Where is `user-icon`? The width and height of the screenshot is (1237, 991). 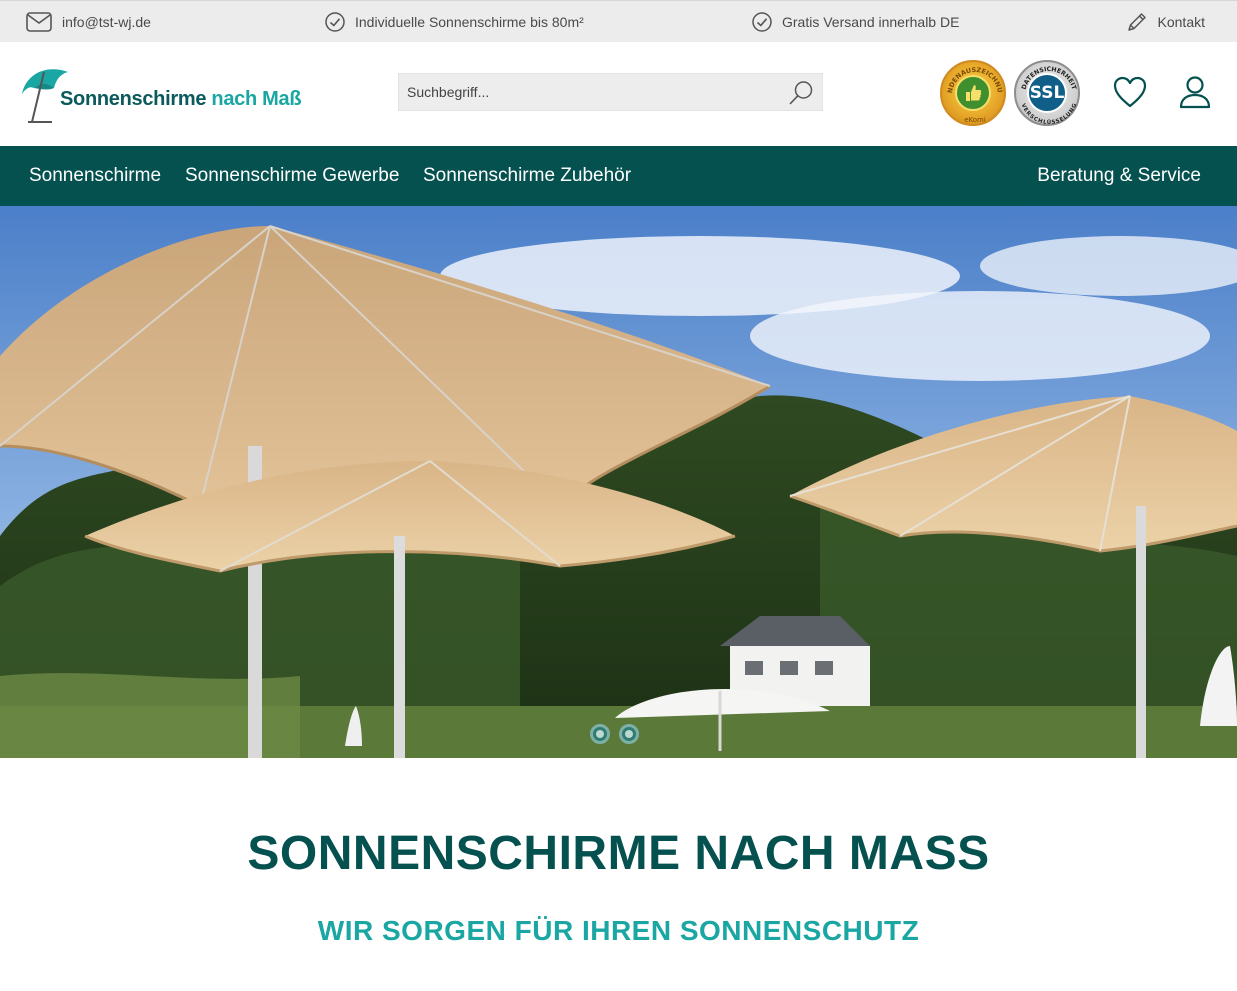 user-icon is located at coordinates (1195, 92).